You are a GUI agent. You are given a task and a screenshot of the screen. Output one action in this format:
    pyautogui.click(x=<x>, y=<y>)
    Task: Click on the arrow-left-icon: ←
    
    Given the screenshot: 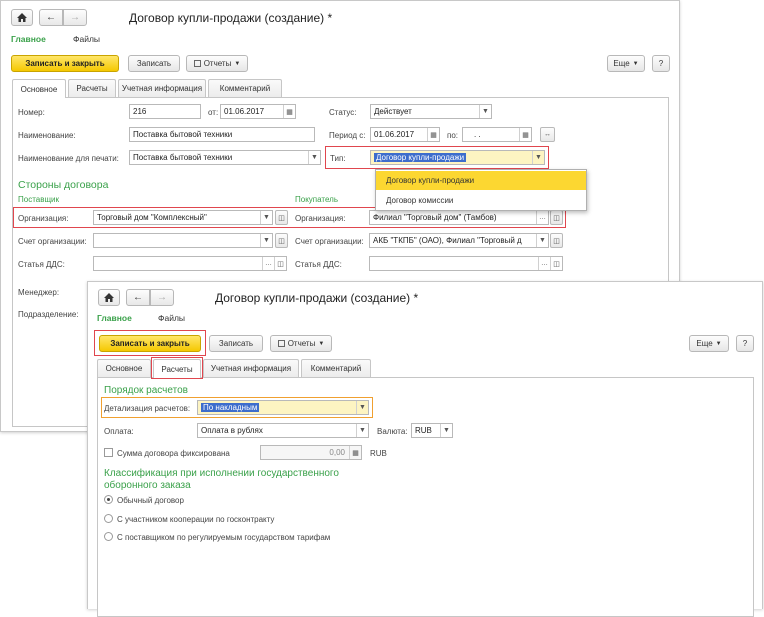 What is the action you would take?
    pyautogui.click(x=51, y=17)
    